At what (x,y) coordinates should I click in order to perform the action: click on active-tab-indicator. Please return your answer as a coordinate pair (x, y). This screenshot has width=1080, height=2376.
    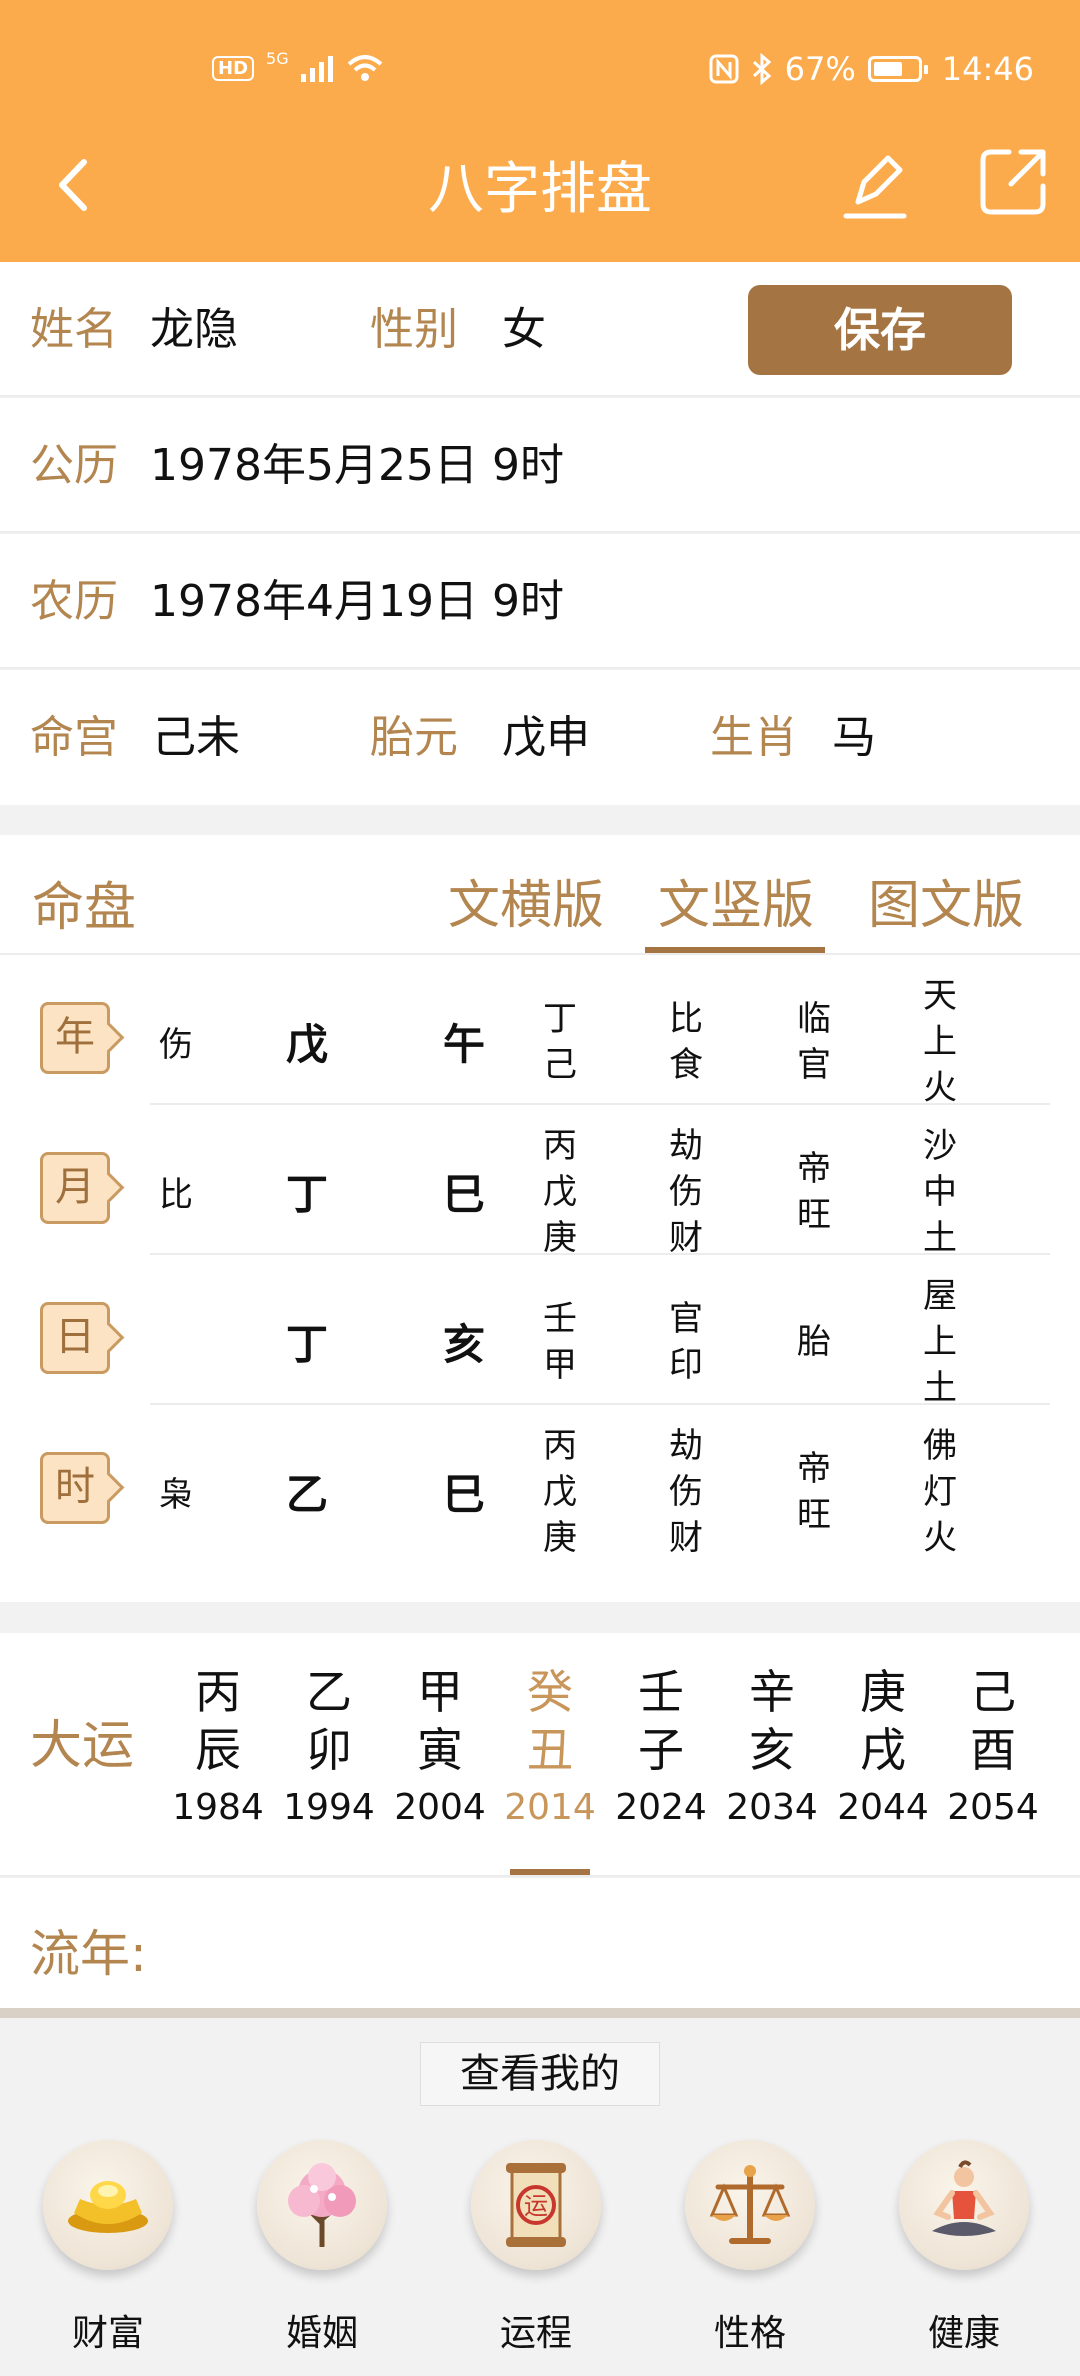
    Looking at the image, I should click on (735, 950).